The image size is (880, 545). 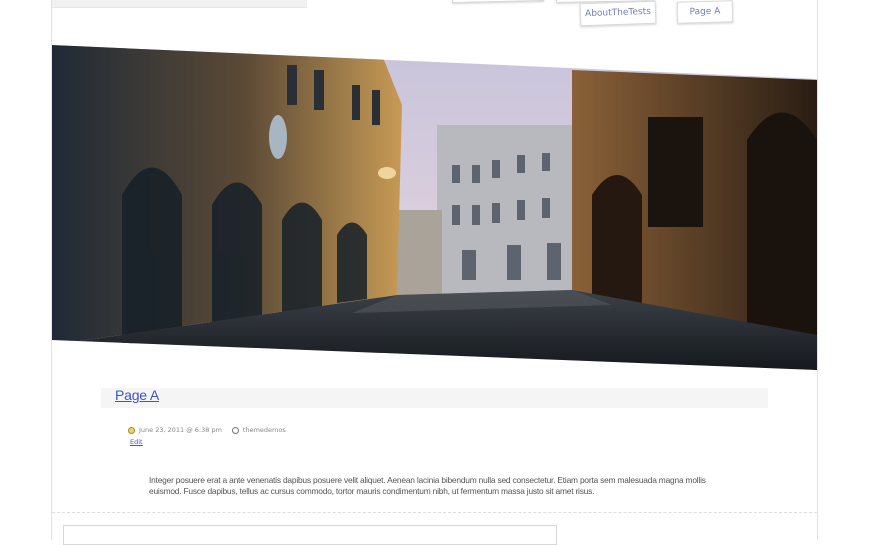 What do you see at coordinates (434, 398) in the screenshot?
I see `post-title-bar` at bounding box center [434, 398].